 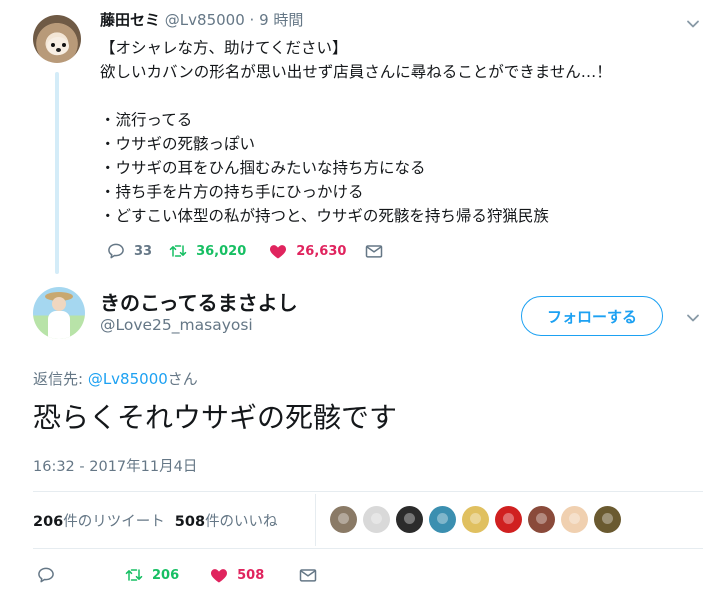 I want to click on retweets-stat: 206件のリツイート, so click(x=99, y=522).